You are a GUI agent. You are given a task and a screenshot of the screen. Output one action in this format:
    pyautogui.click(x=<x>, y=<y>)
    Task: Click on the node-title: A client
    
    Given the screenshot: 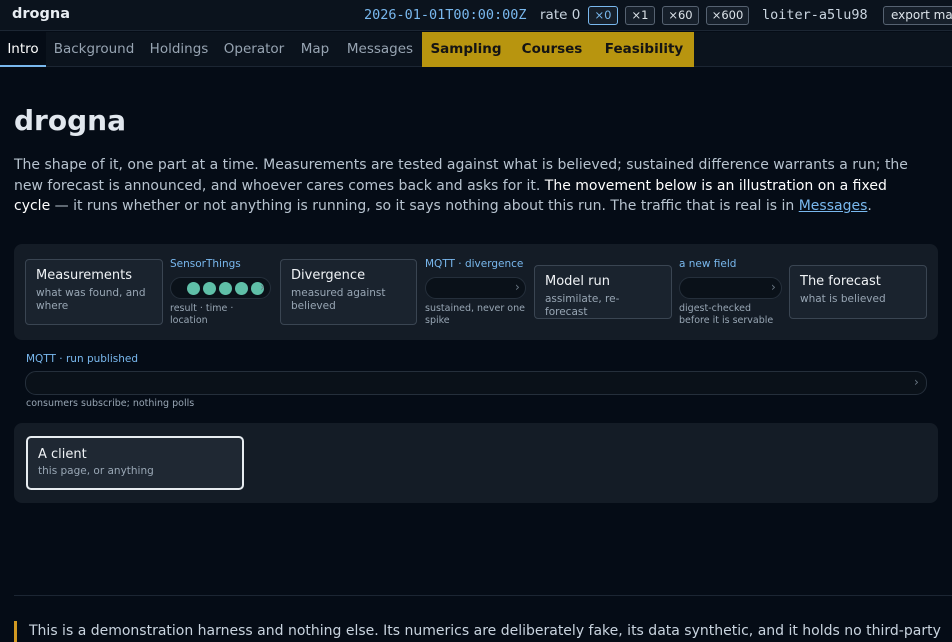 What is the action you would take?
    pyautogui.click(x=62, y=454)
    